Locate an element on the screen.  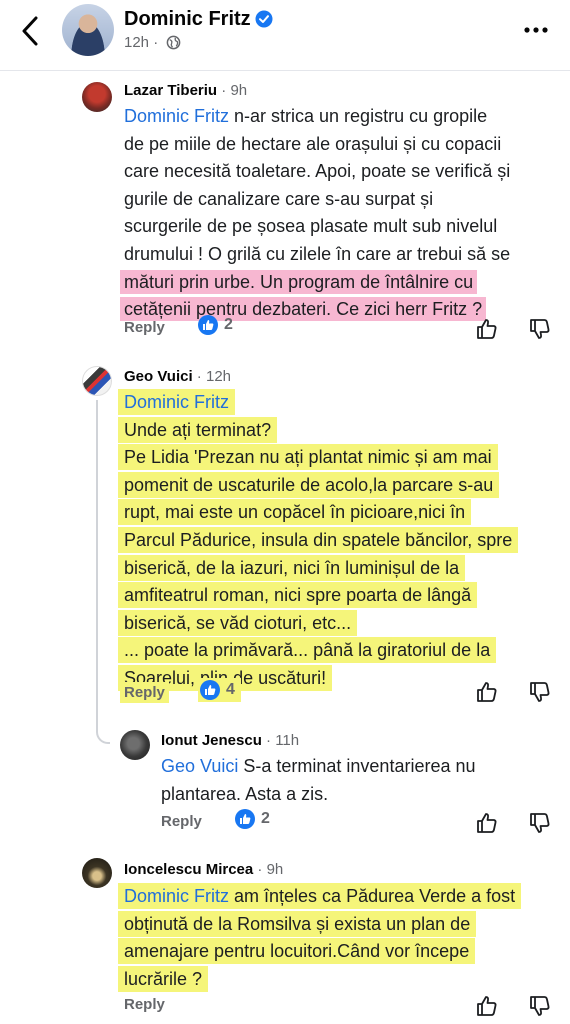
verified-badge-icon is located at coordinates (264, 19).